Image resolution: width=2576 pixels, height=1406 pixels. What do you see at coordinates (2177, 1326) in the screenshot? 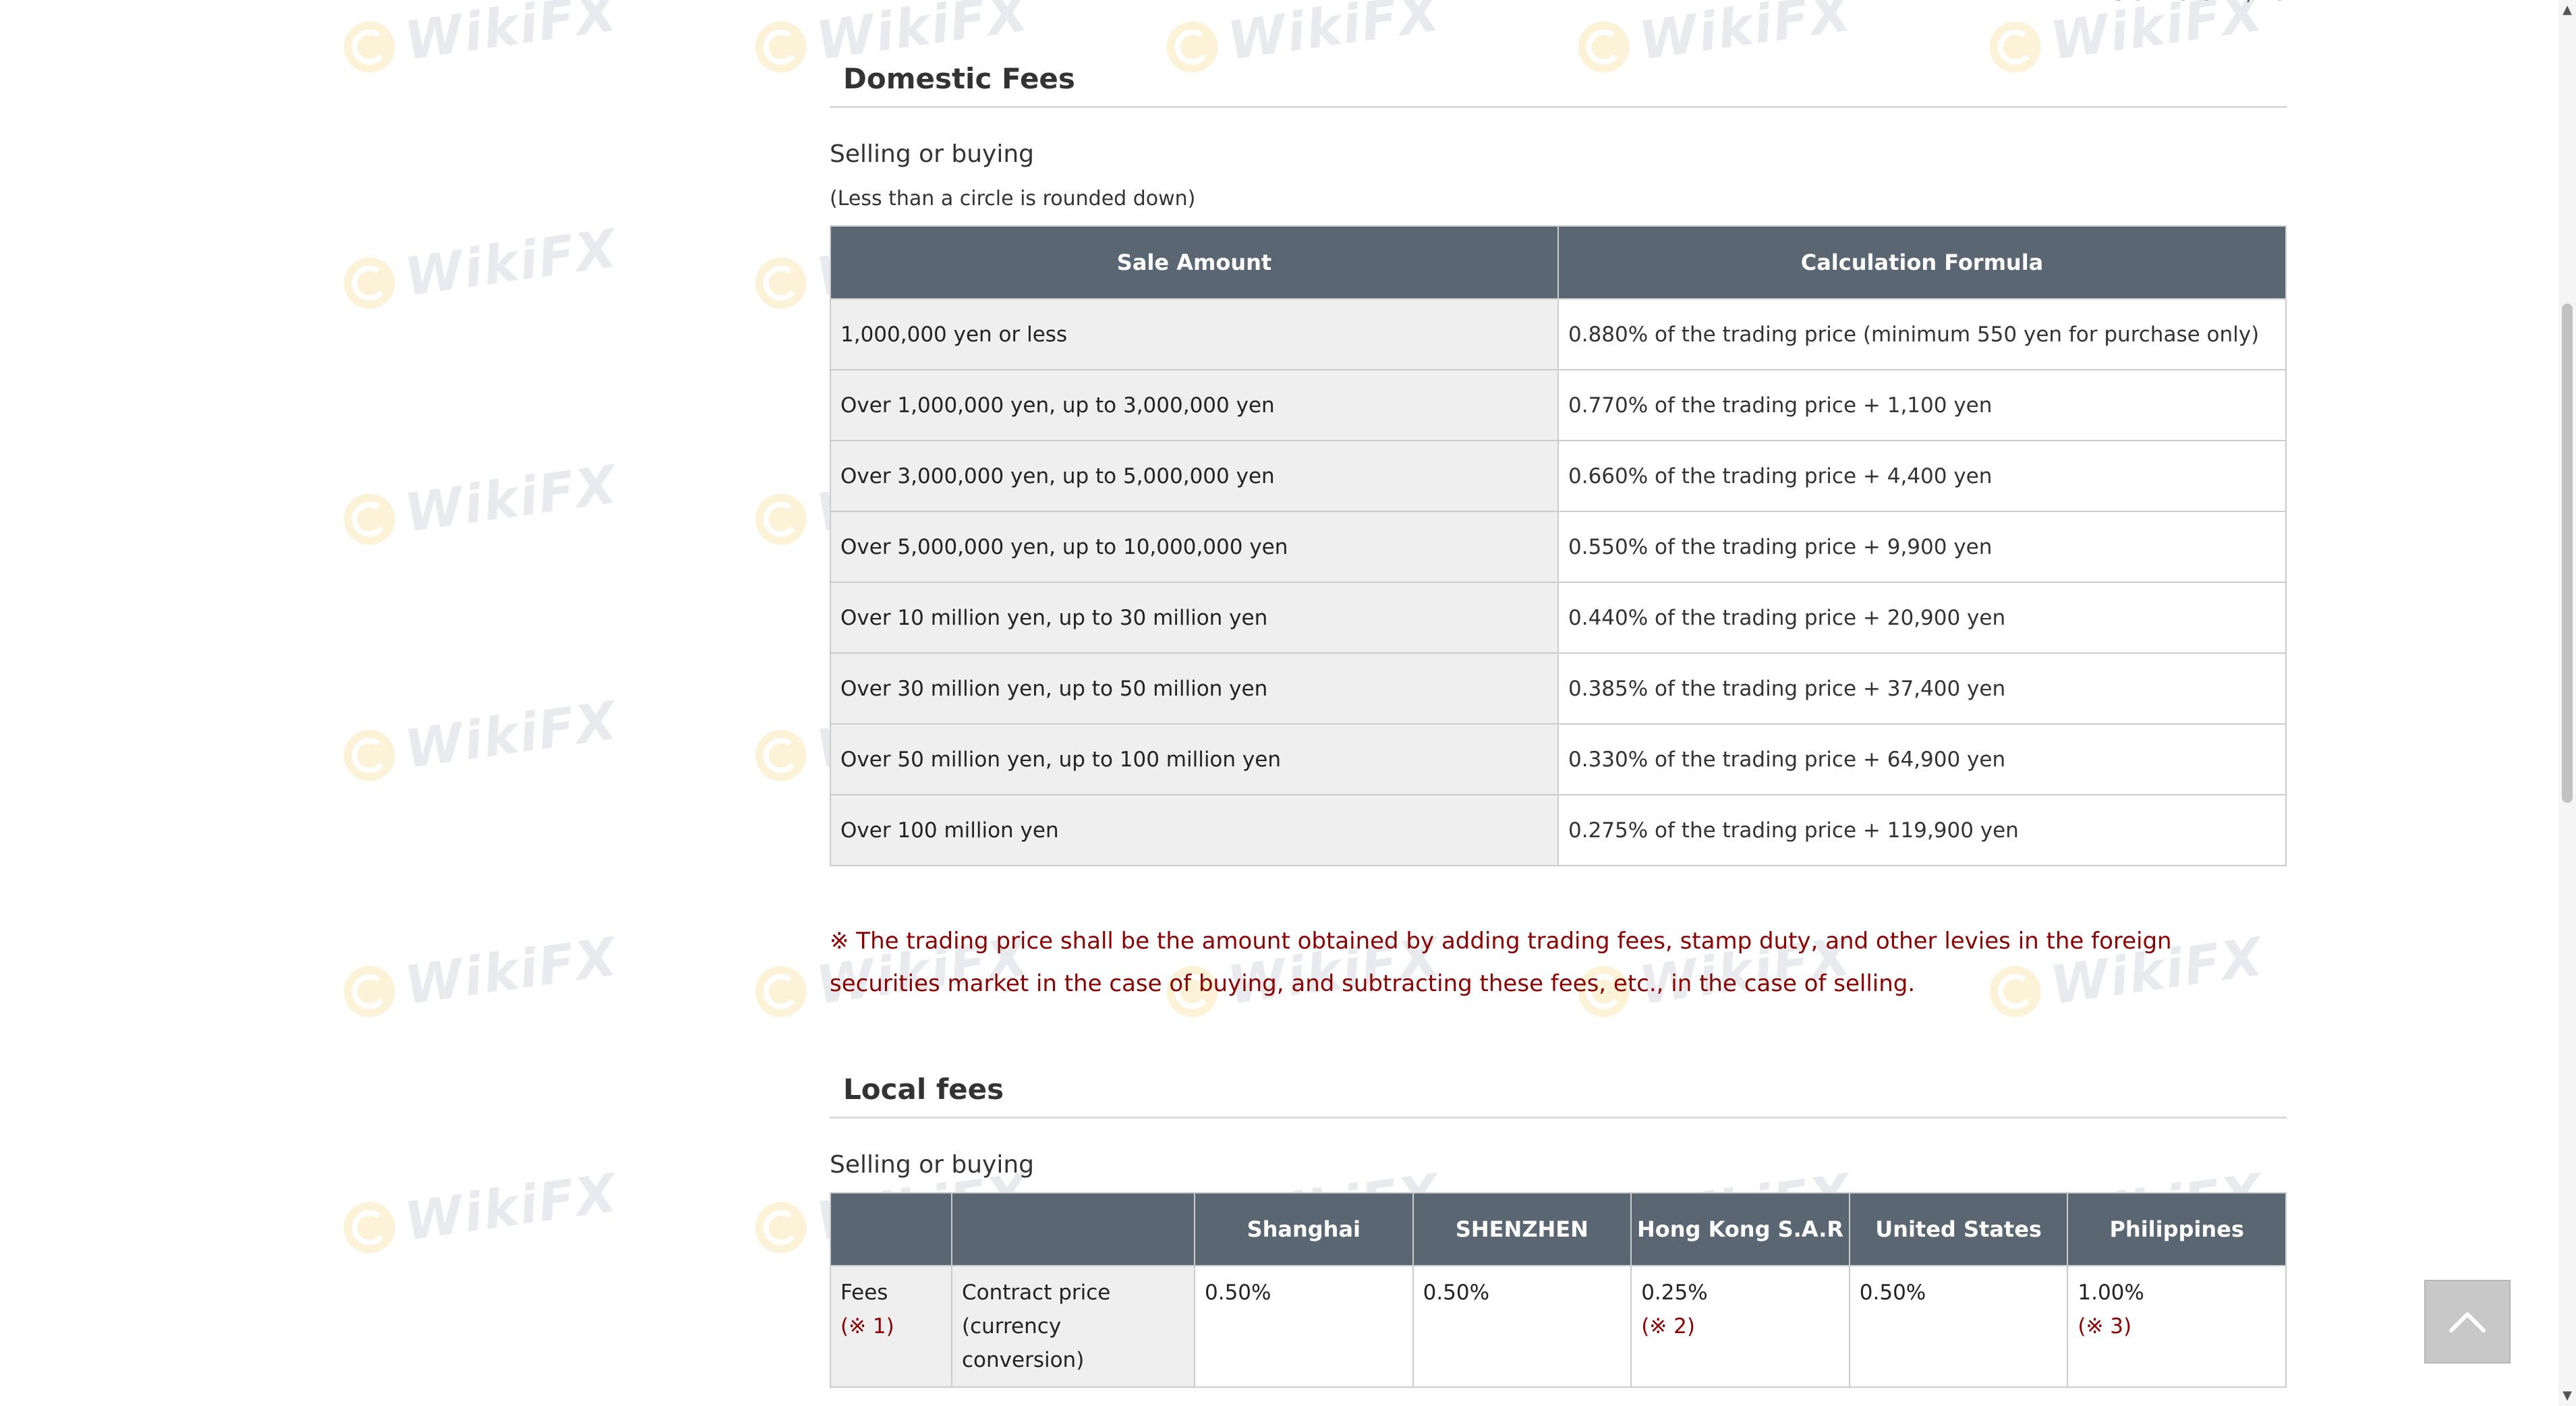
I see `philippines-fee-cell: 1.00% (※ 3)` at bounding box center [2177, 1326].